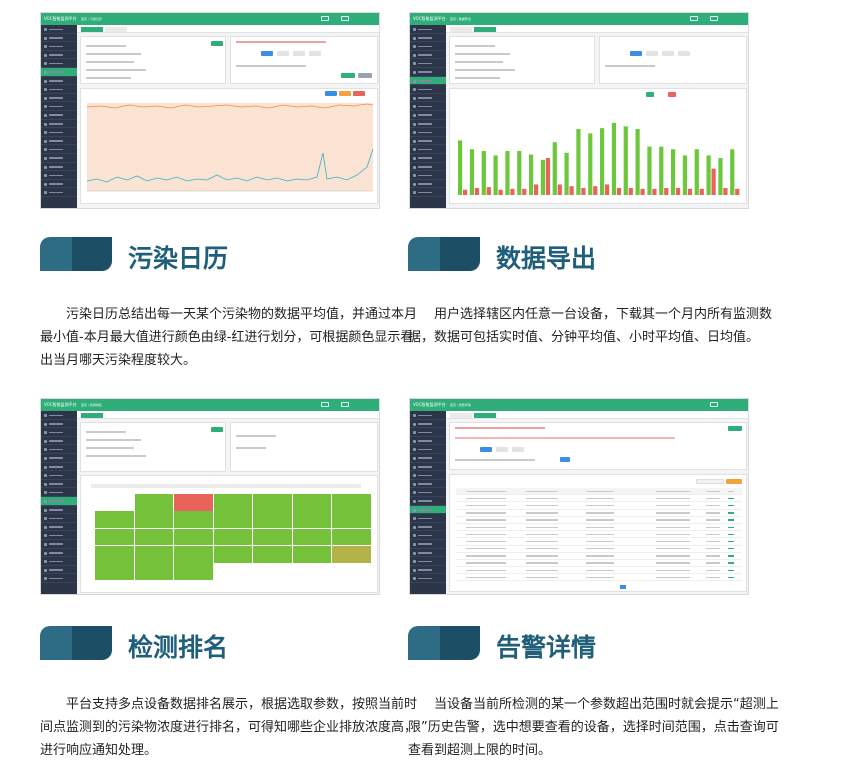 This screenshot has height=767, width=850. What do you see at coordinates (660, 587) in the screenshot?
I see `pagination` at bounding box center [660, 587].